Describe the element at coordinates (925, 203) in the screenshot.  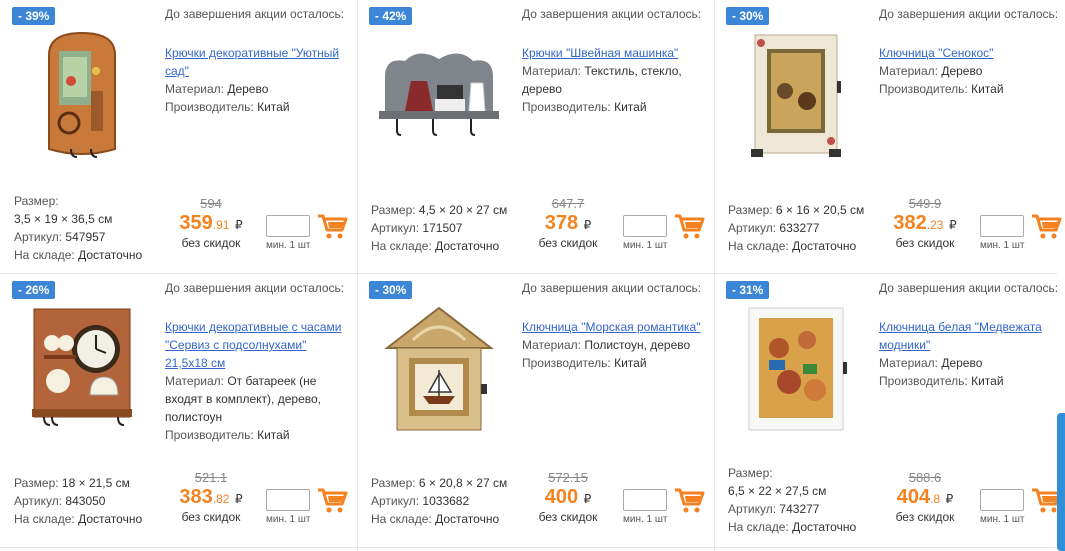
I see `old-price: 549.9` at that location.